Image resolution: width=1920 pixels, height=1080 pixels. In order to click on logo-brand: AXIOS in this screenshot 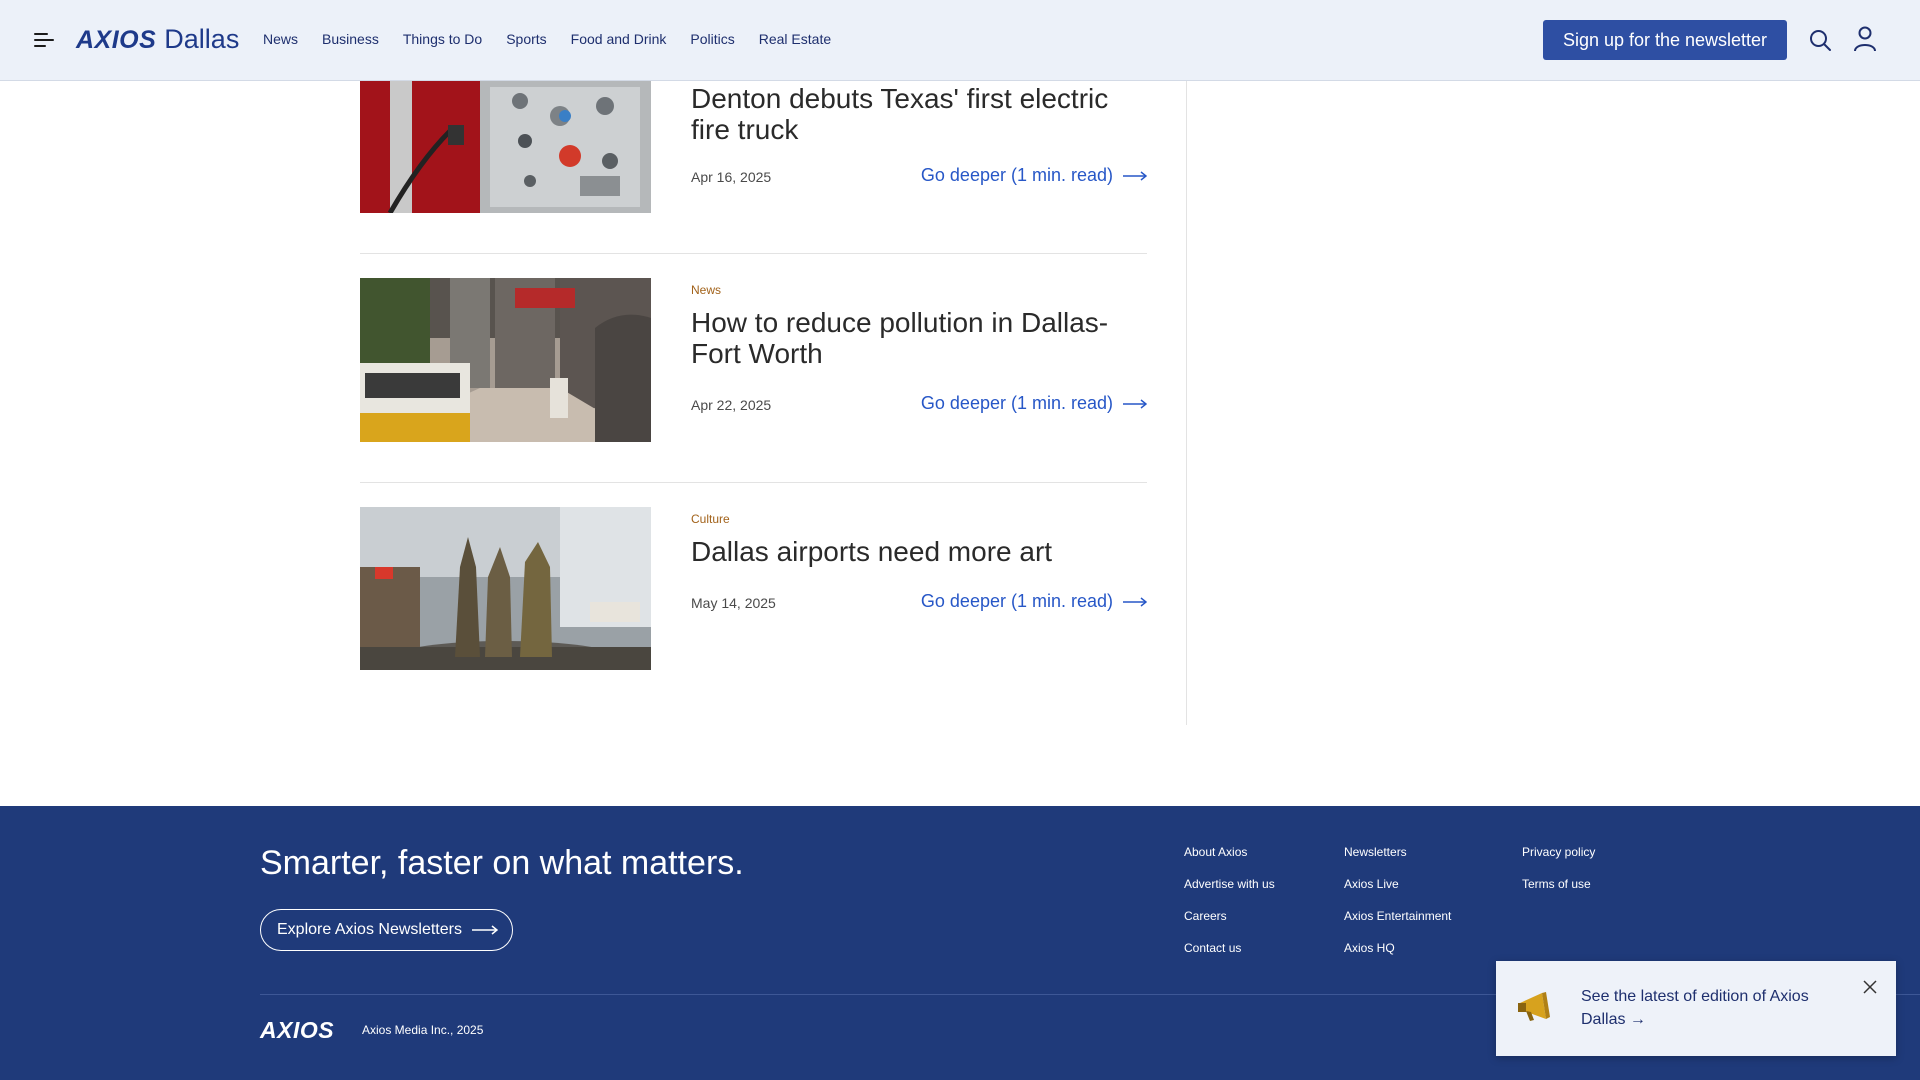, I will do `click(116, 40)`.